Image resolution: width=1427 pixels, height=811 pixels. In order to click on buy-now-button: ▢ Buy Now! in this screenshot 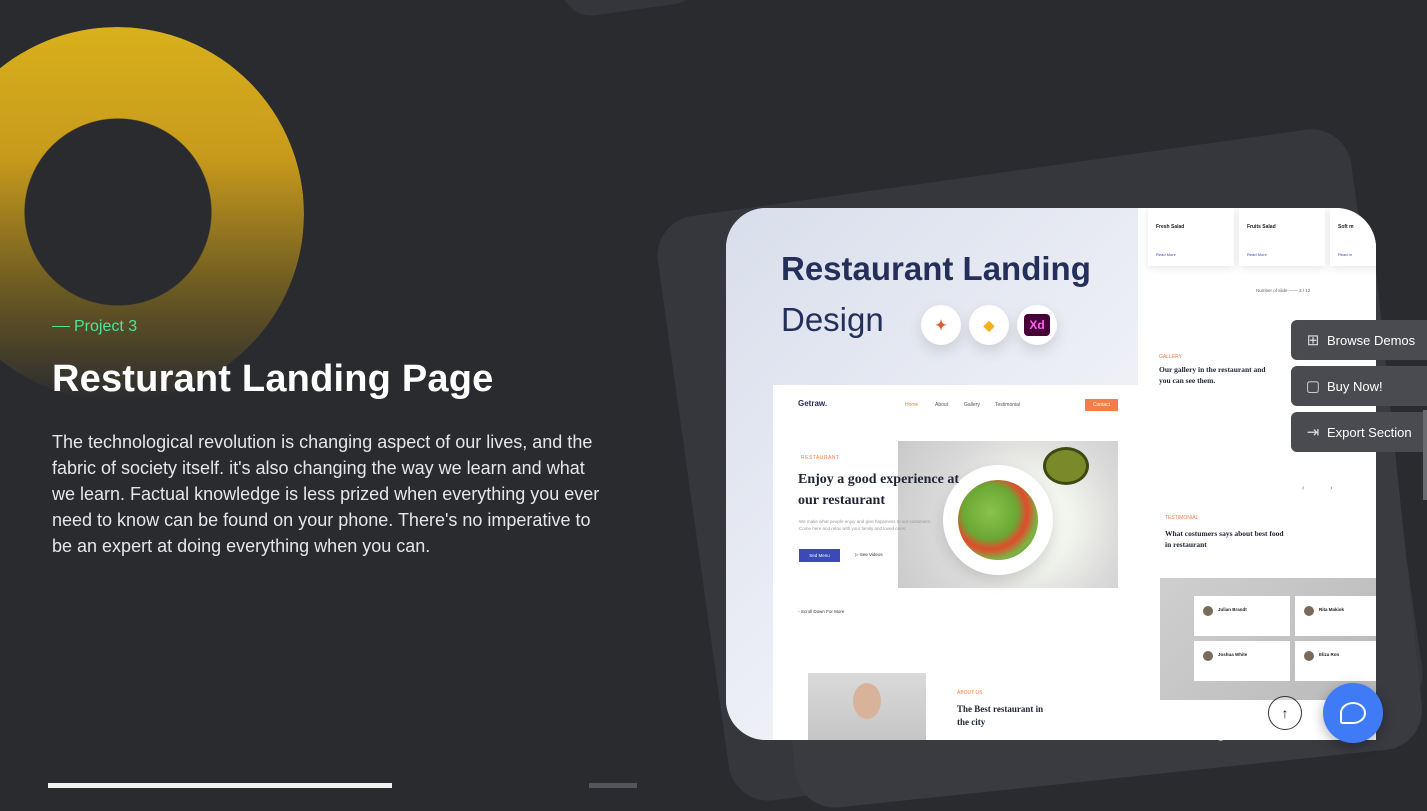, I will do `click(1359, 386)`.